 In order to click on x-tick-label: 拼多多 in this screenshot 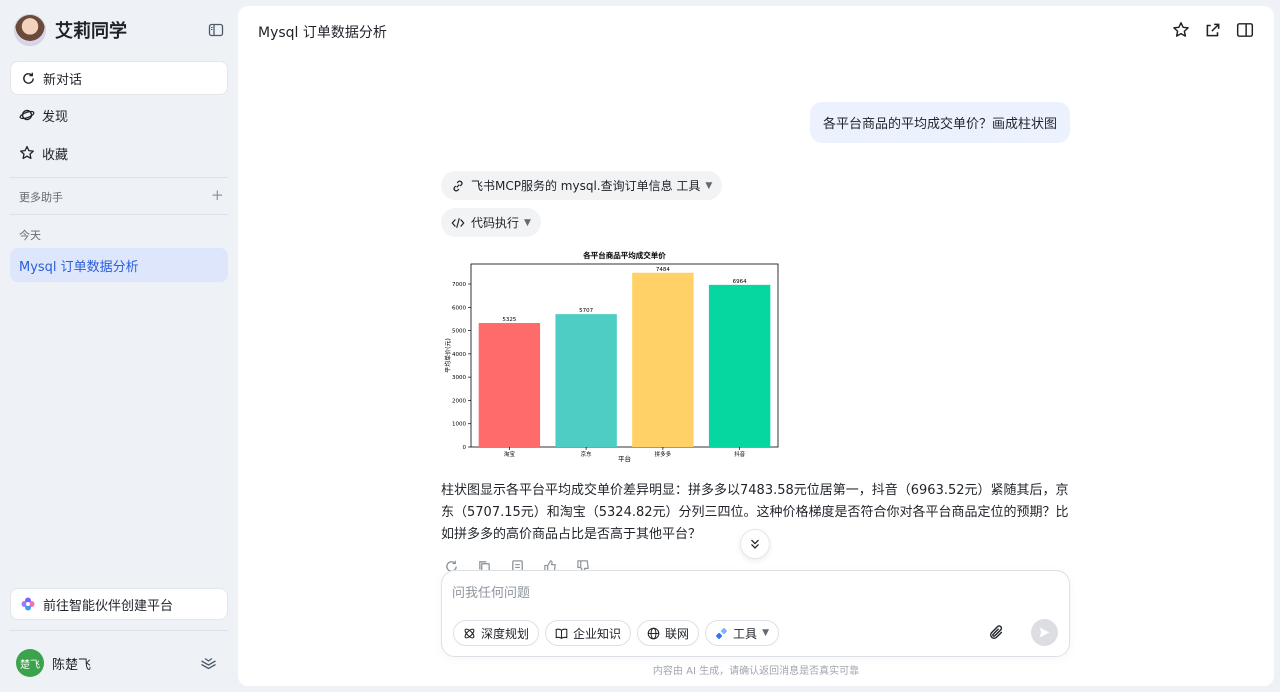, I will do `click(663, 454)`.